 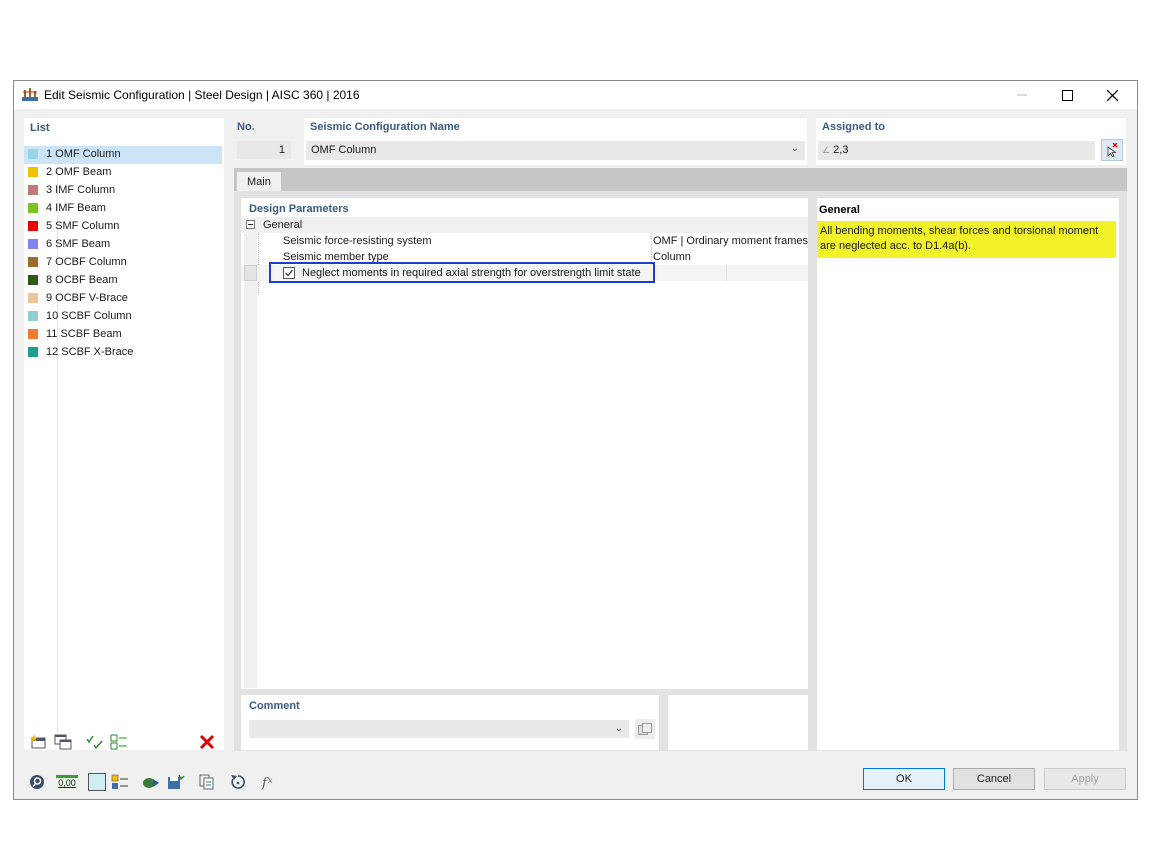 I want to click on delete-item-button, so click(x=207, y=742).